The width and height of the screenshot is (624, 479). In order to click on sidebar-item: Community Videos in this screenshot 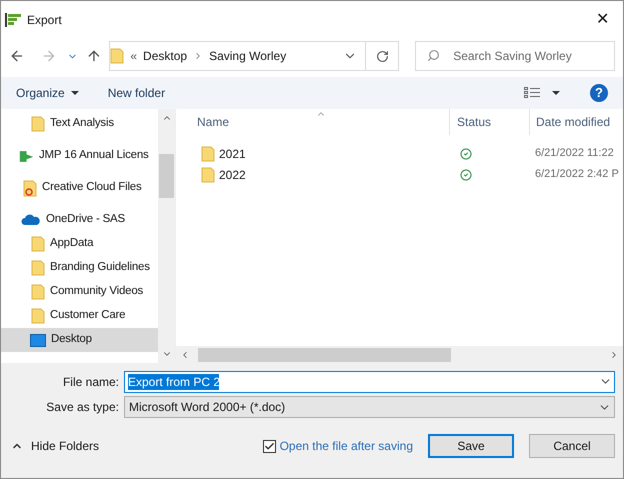, I will do `click(79, 292)`.